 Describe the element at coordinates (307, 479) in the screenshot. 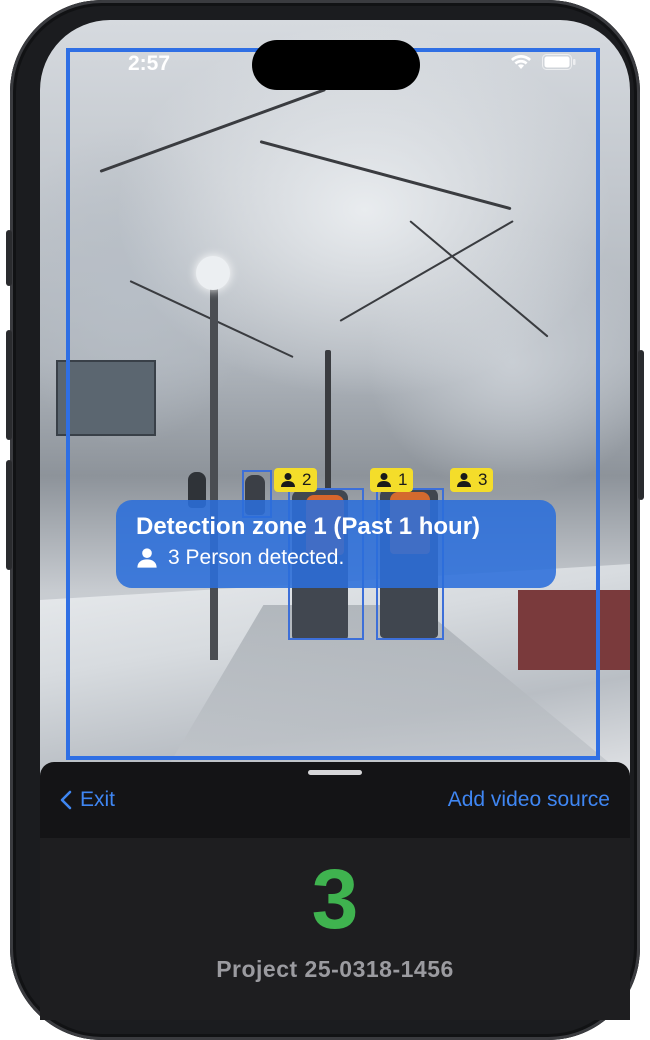

I see `person-tag-label: 2` at that location.